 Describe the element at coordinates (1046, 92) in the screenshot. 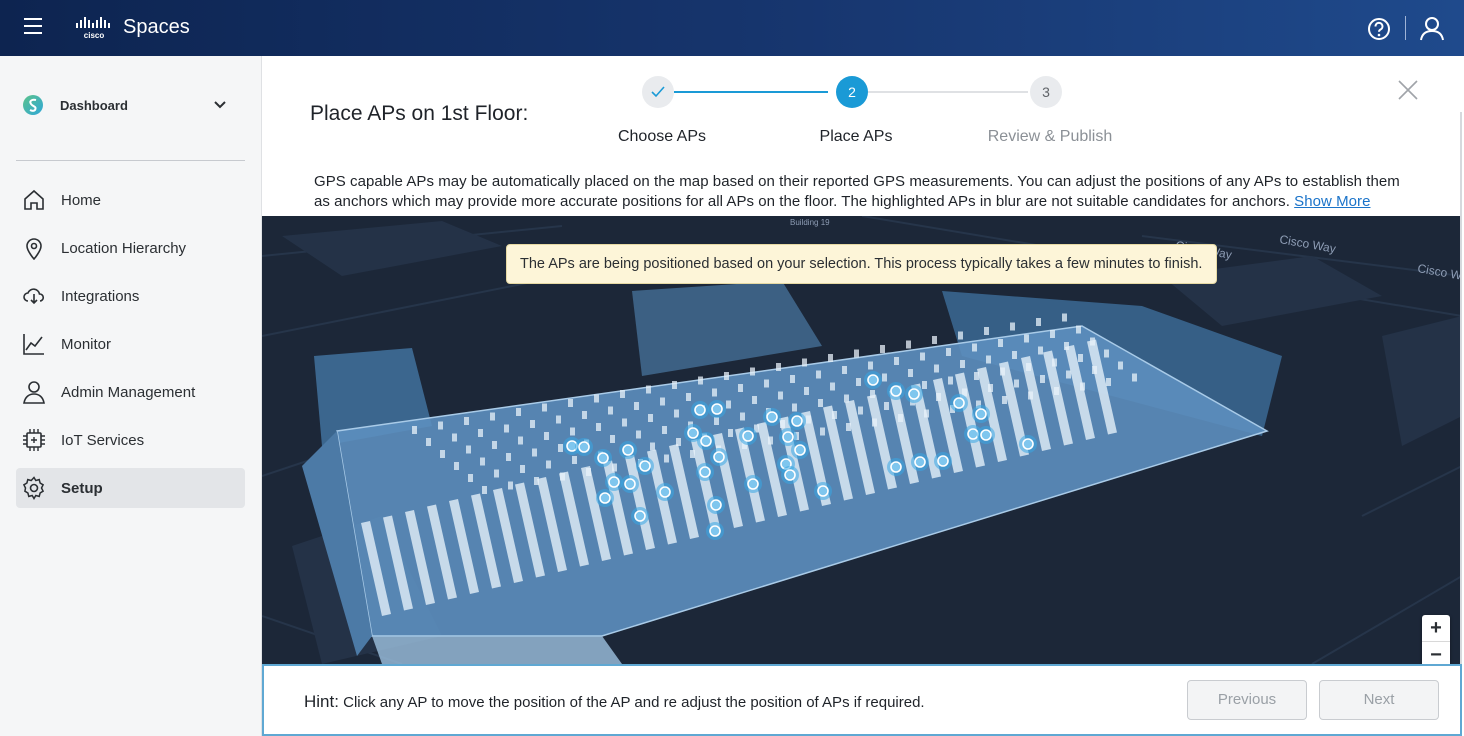

I see `step-3-circle: 3` at that location.